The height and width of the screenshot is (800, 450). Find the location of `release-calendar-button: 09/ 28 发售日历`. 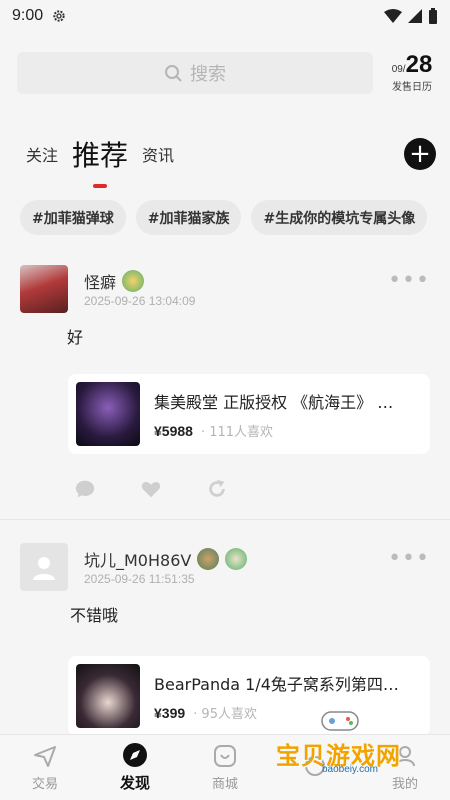

release-calendar-button: 09/ 28 发售日历 is located at coordinates (412, 73).